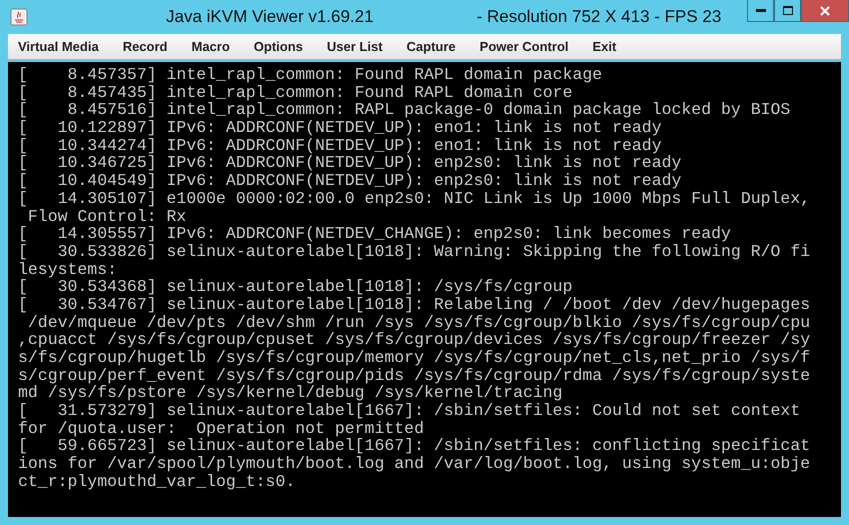  I want to click on console-line: [ 14.305107] e1000e 0000:02:00.0 enp2s0: NIC Link is Up 1000 Mbps Full Duplex,, so click(415, 199).